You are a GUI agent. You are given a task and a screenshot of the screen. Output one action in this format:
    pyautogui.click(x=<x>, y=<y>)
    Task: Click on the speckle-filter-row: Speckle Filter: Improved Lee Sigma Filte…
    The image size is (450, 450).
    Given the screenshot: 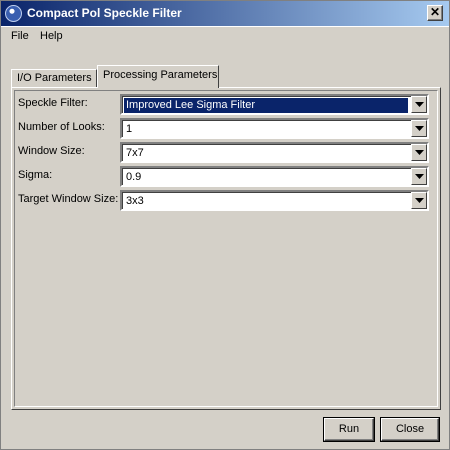 What is the action you would take?
    pyautogui.click(x=227, y=105)
    